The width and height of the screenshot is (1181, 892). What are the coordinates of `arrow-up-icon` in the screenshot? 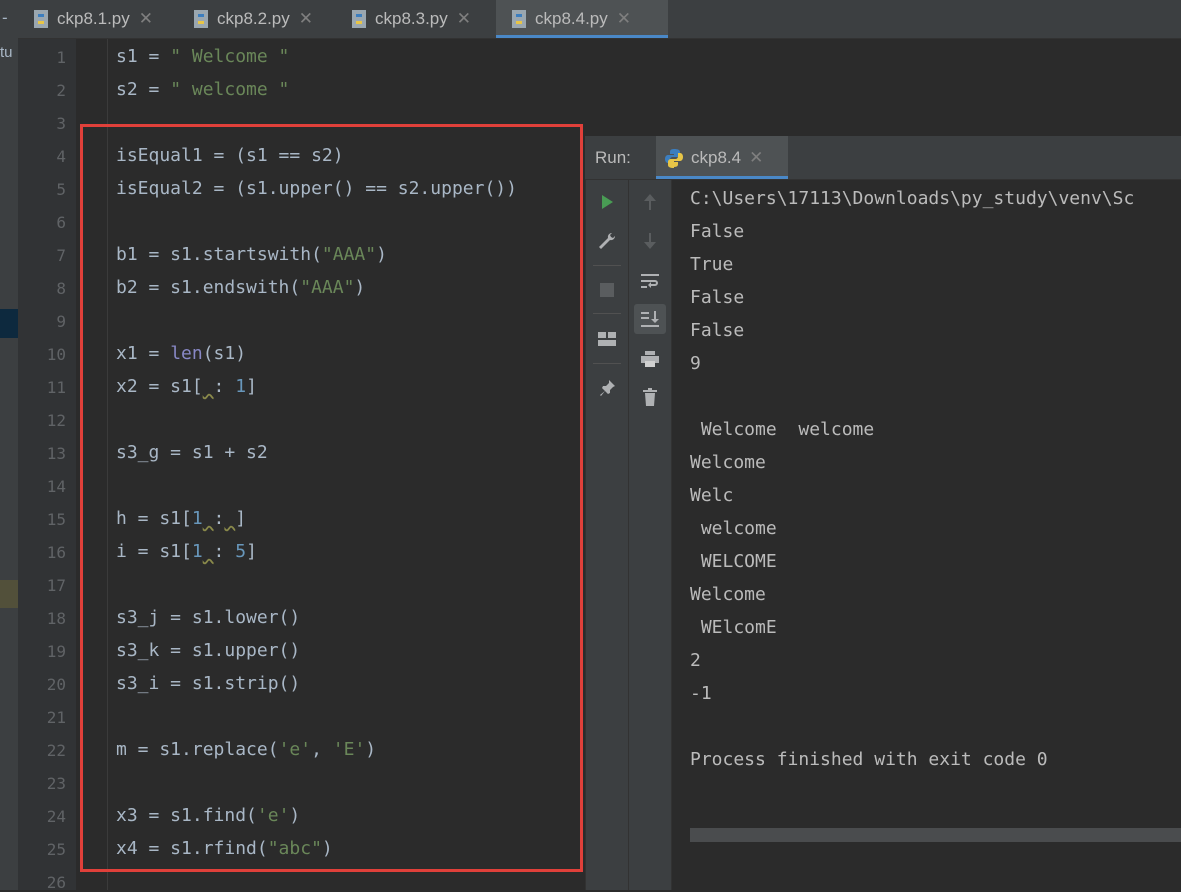 It's located at (650, 202).